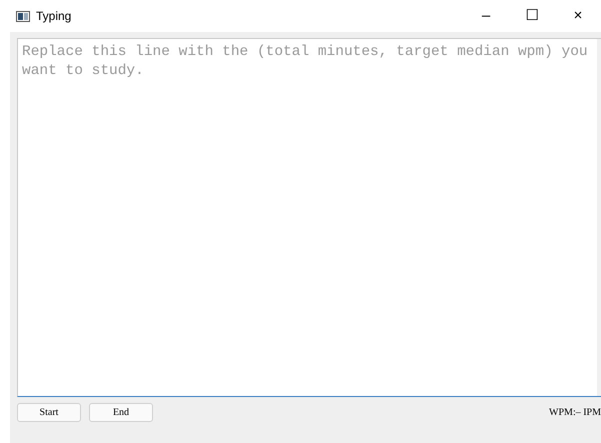 The width and height of the screenshot is (601, 443). What do you see at coordinates (54, 16) in the screenshot?
I see `window-title: Typing` at bounding box center [54, 16].